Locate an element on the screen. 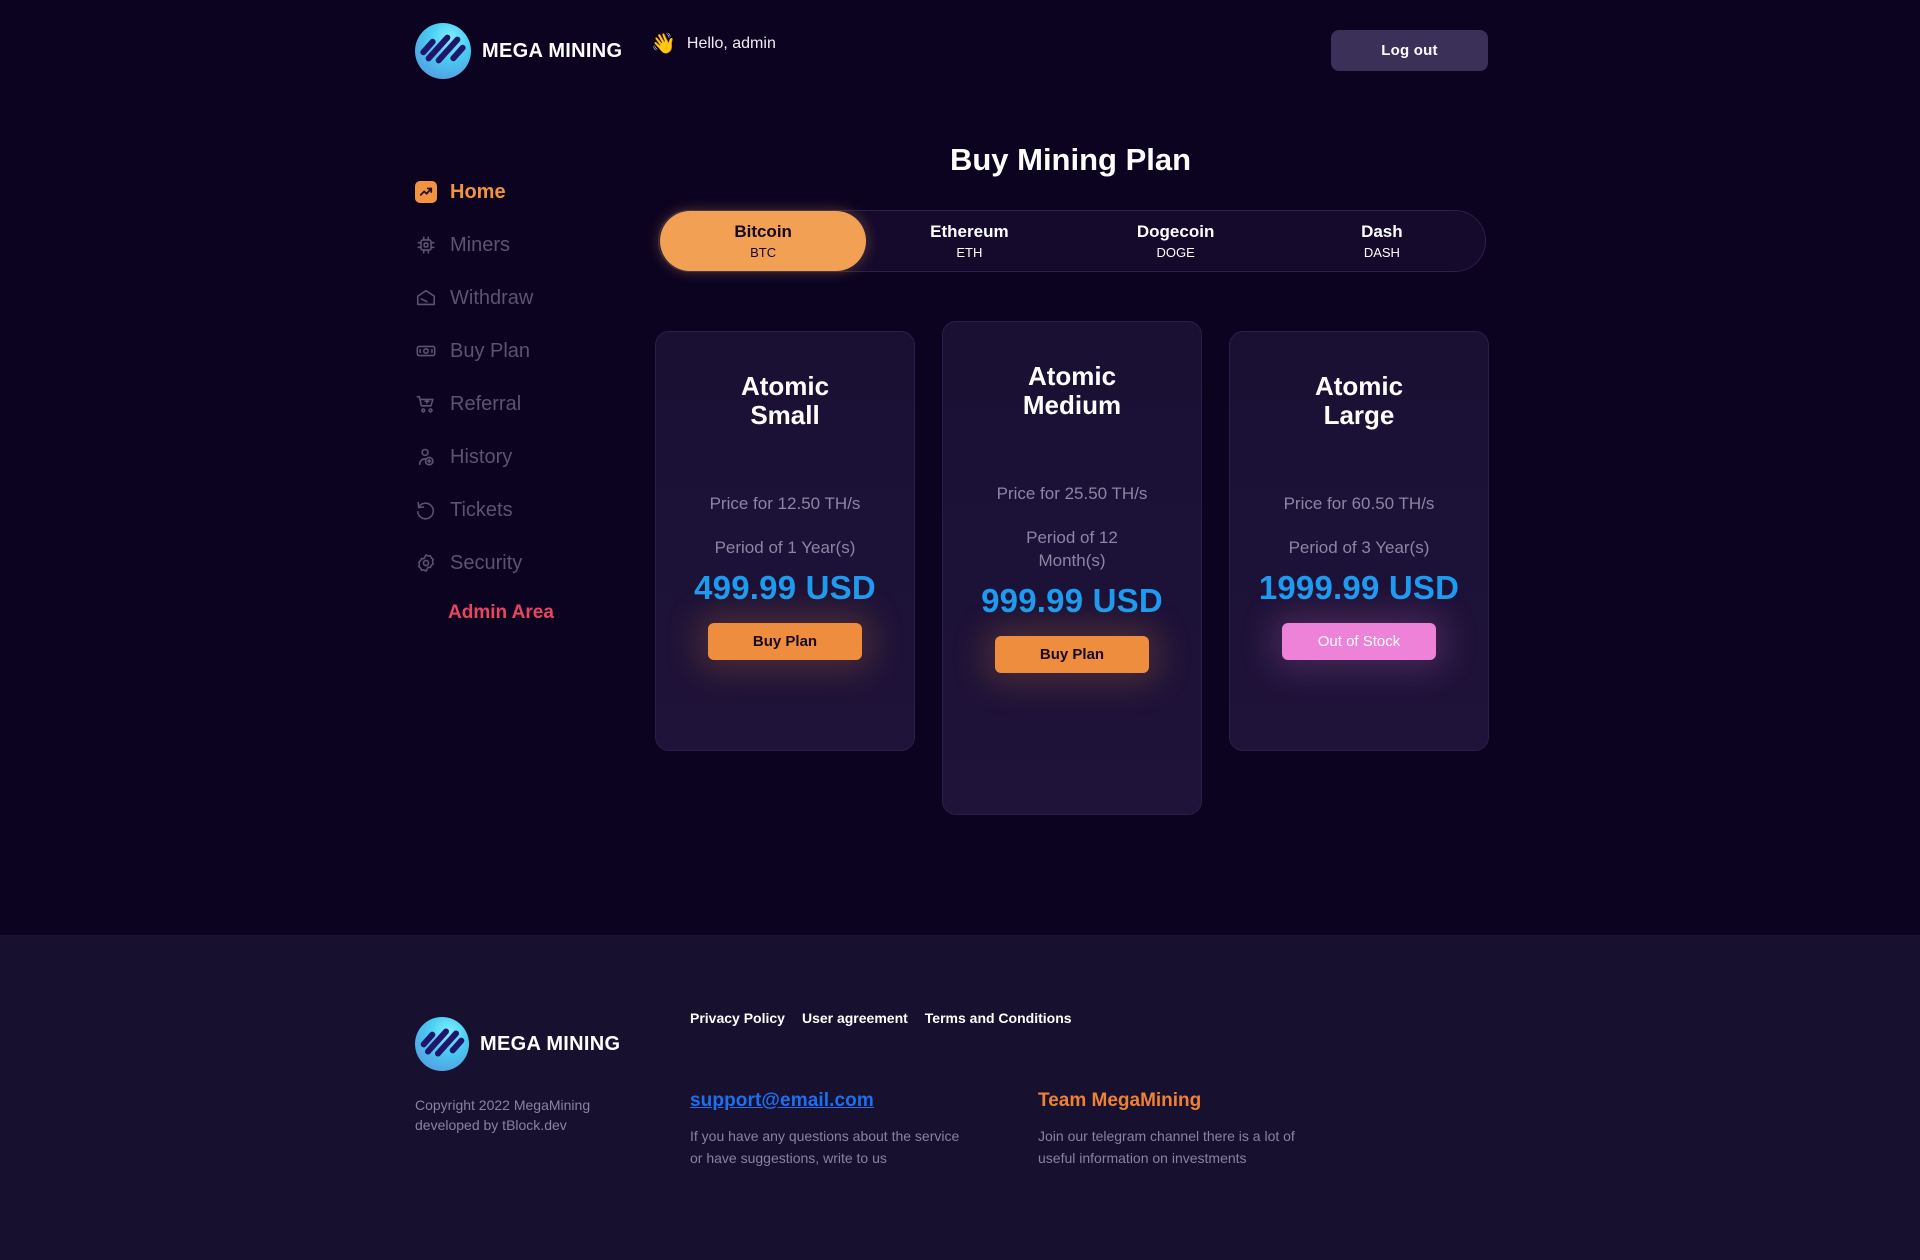  plan-period-line: Period of 1 Year(s) is located at coordinates (785, 547).